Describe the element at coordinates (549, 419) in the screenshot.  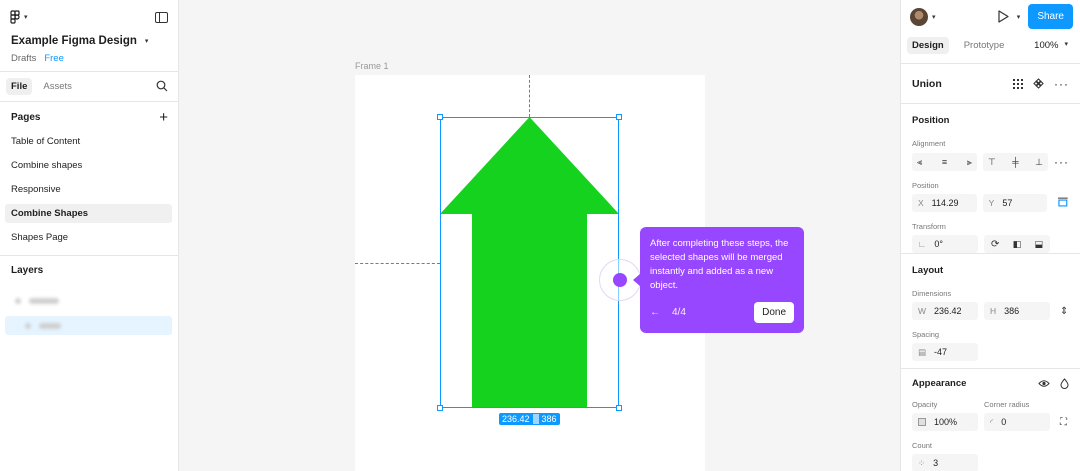
I see `selection-height: 386` at that location.